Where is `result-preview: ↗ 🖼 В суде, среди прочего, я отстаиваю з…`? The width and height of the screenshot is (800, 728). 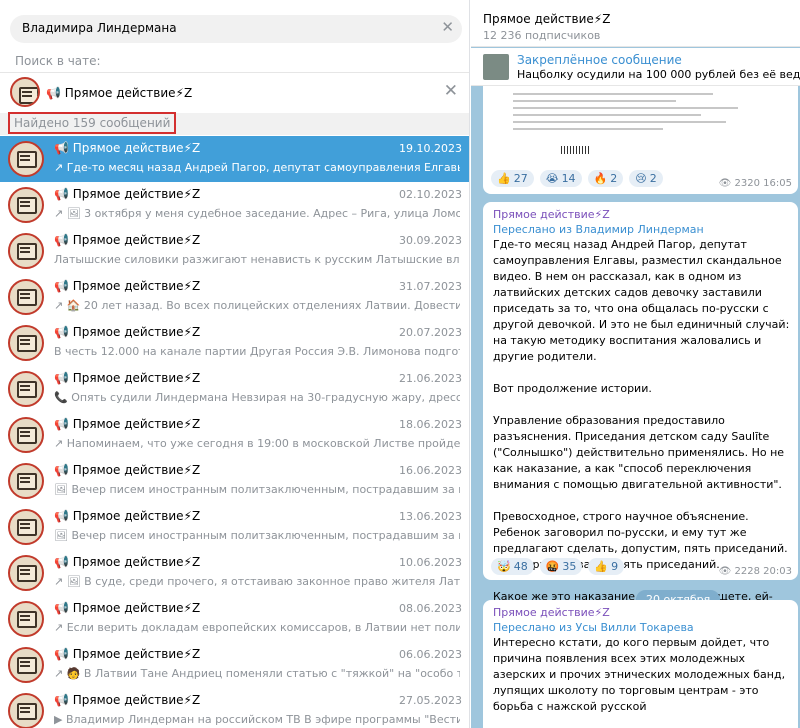 result-preview: ↗ 🖼 В суде, среди прочего, я отстаиваю з… is located at coordinates (257, 581).